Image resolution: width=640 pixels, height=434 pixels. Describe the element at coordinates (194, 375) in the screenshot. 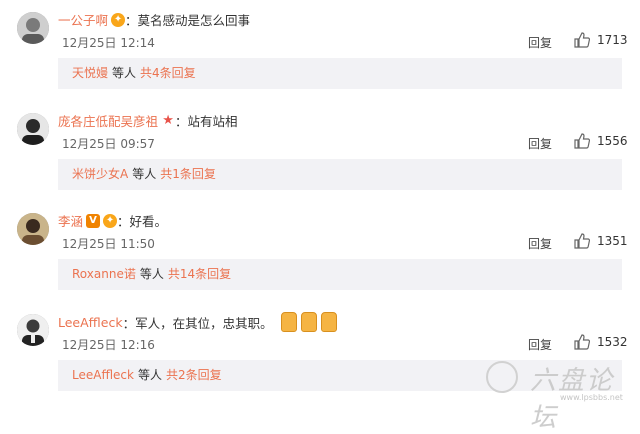

I see `reply-total-link: 共2条回复` at that location.